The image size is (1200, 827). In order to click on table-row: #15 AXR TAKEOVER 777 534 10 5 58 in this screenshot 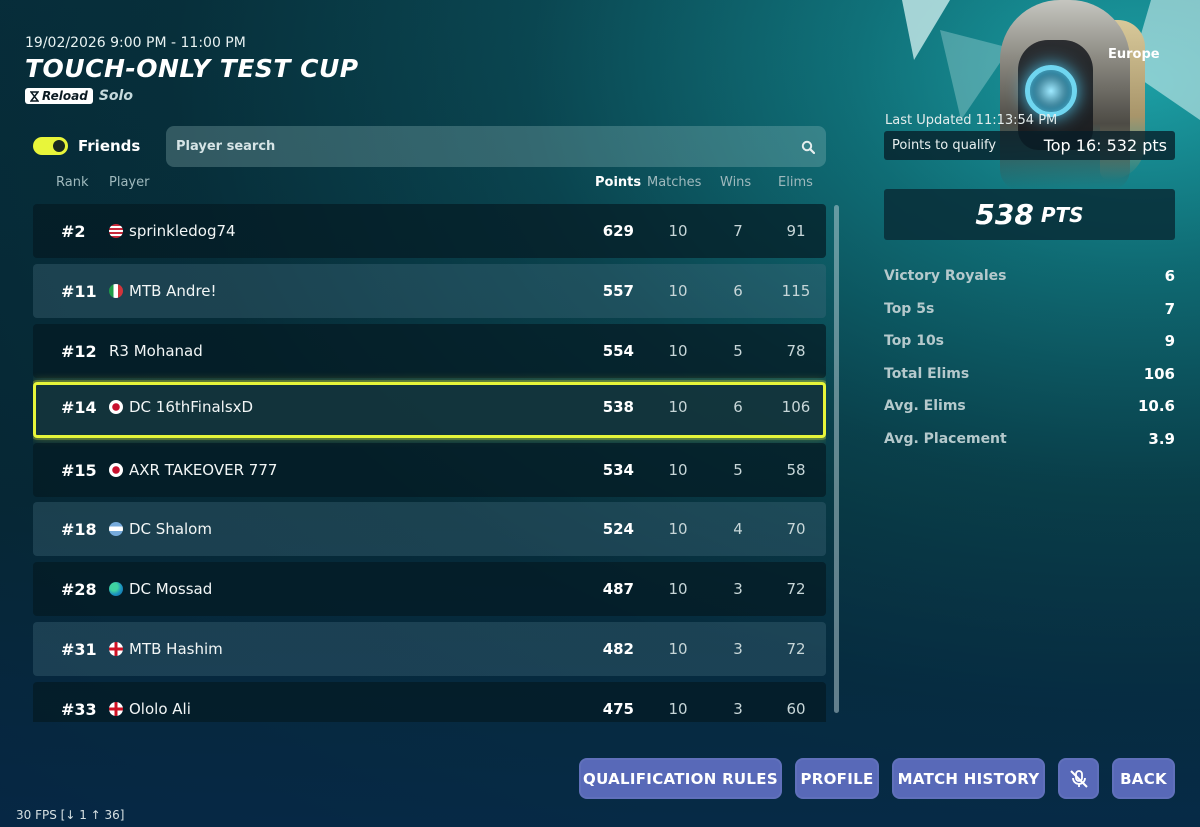, I will do `click(429, 470)`.